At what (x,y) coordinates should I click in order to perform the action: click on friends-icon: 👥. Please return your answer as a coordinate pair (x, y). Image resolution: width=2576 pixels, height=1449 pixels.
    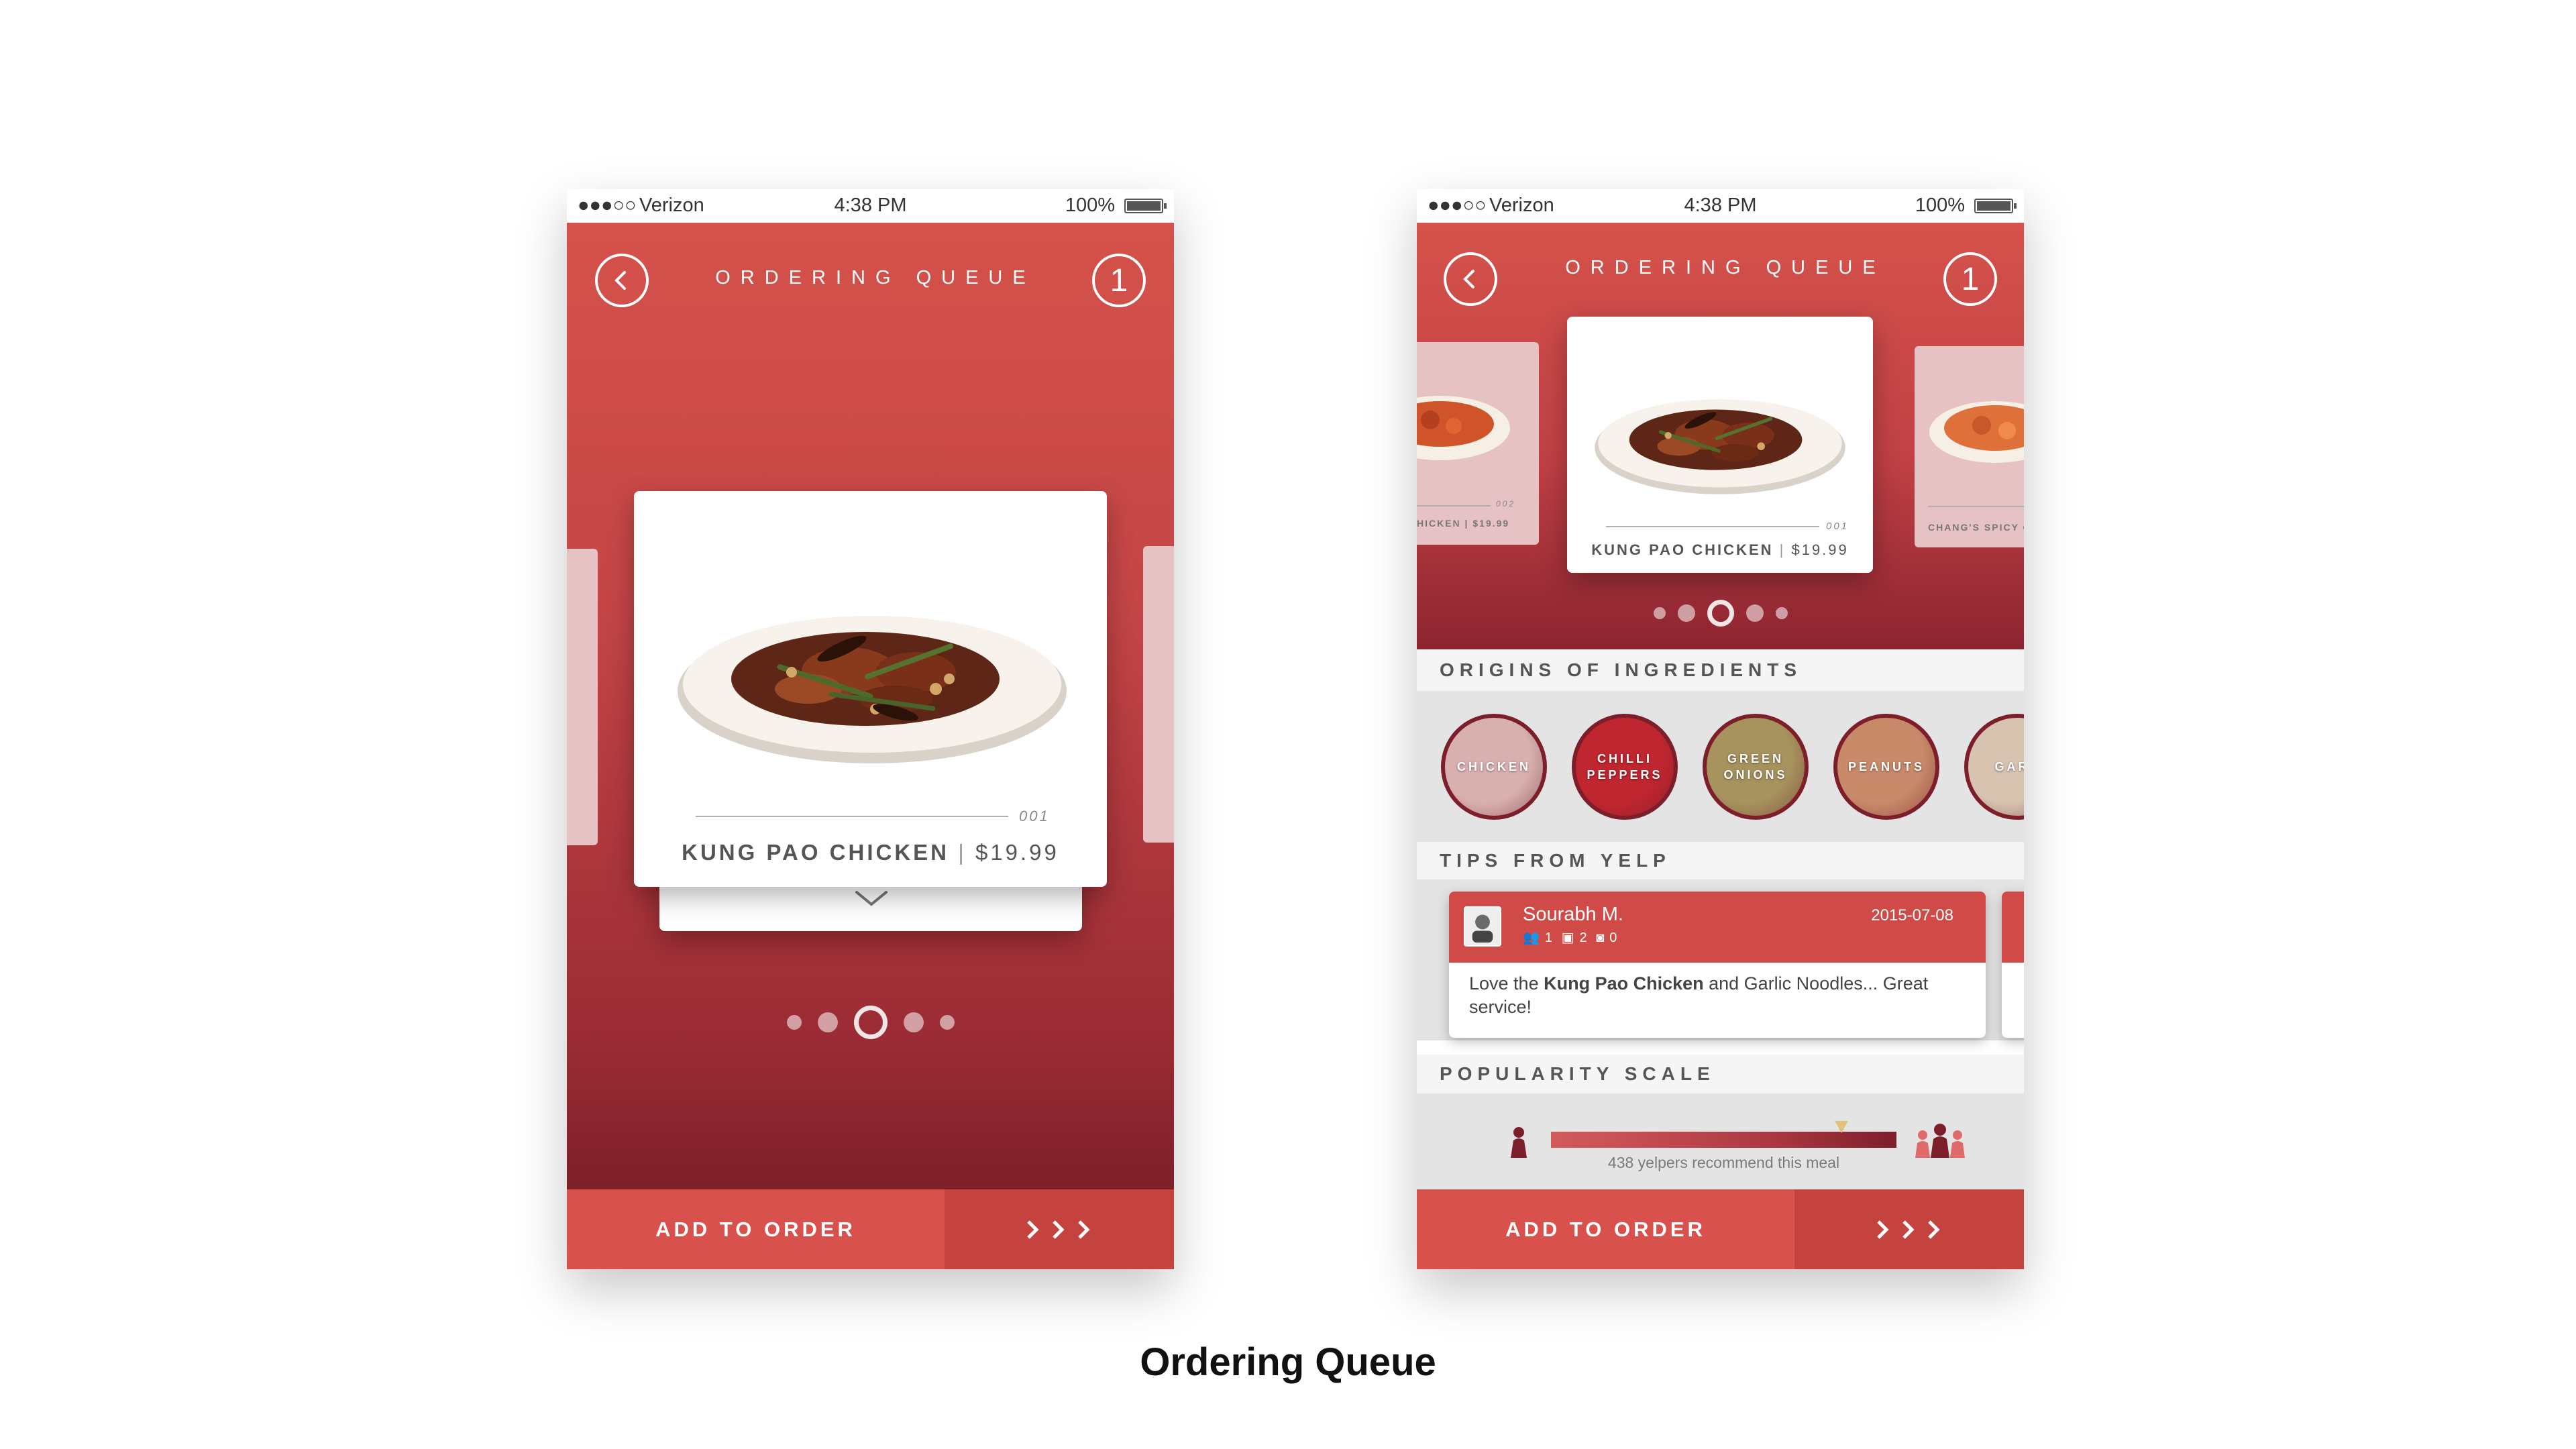
    Looking at the image, I should click on (1531, 937).